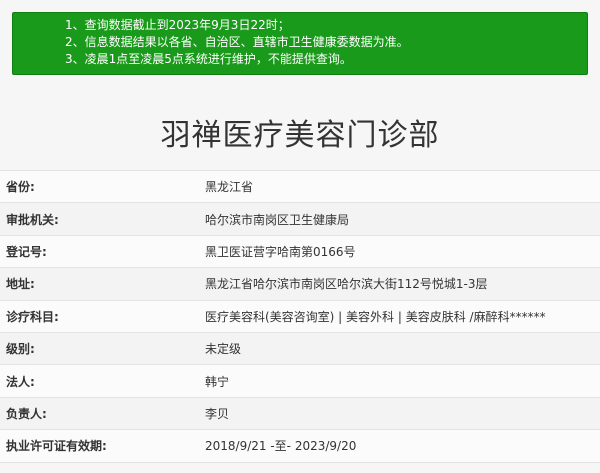  Describe the element at coordinates (300, 187) in the screenshot. I see `table-row-province: 省份: 黑龙江省` at that location.